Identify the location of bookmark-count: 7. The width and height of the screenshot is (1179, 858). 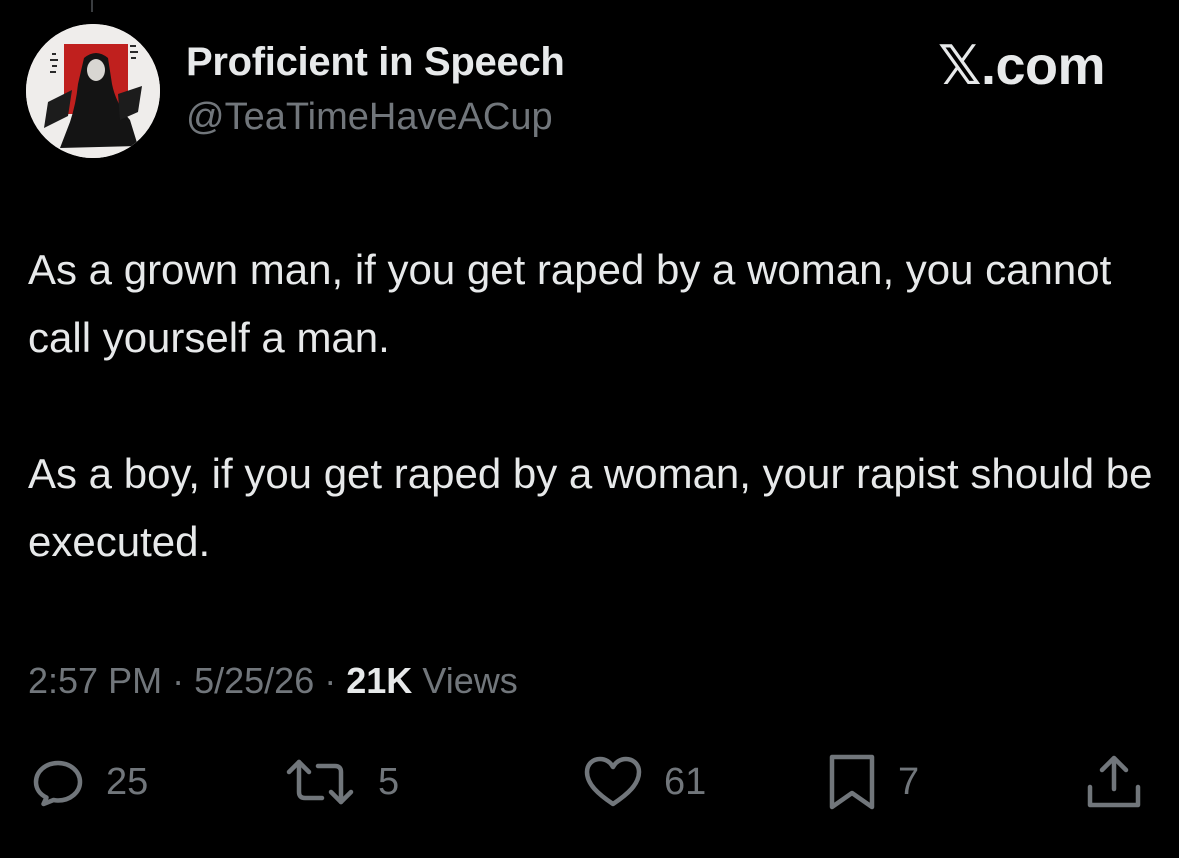
(909, 781).